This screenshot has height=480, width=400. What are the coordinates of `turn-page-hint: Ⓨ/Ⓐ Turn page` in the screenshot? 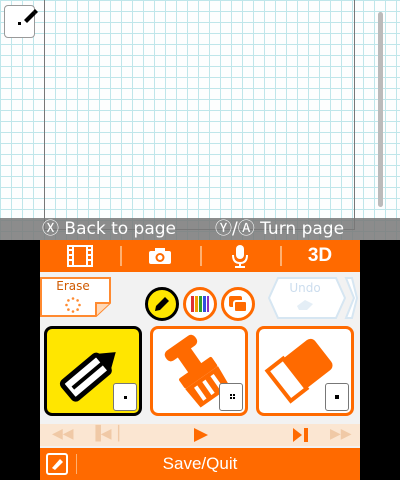 It's located at (280, 229).